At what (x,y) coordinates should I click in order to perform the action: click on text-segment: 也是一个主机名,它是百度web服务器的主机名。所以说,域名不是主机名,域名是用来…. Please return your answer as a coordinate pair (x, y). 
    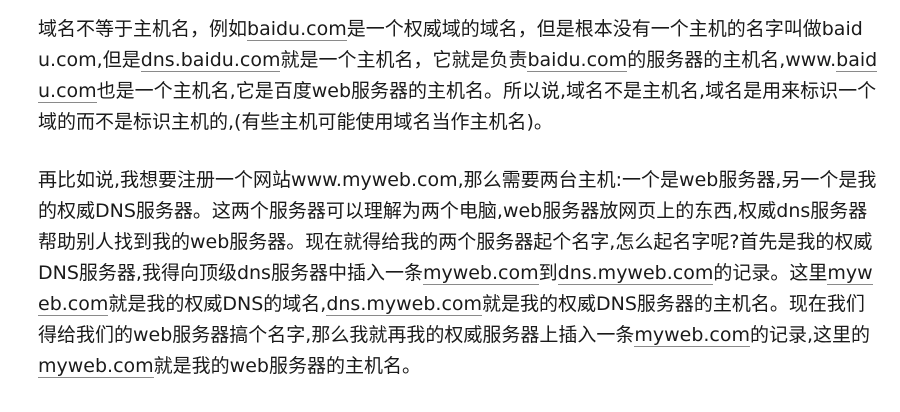
    Looking at the image, I should click on (457, 106).